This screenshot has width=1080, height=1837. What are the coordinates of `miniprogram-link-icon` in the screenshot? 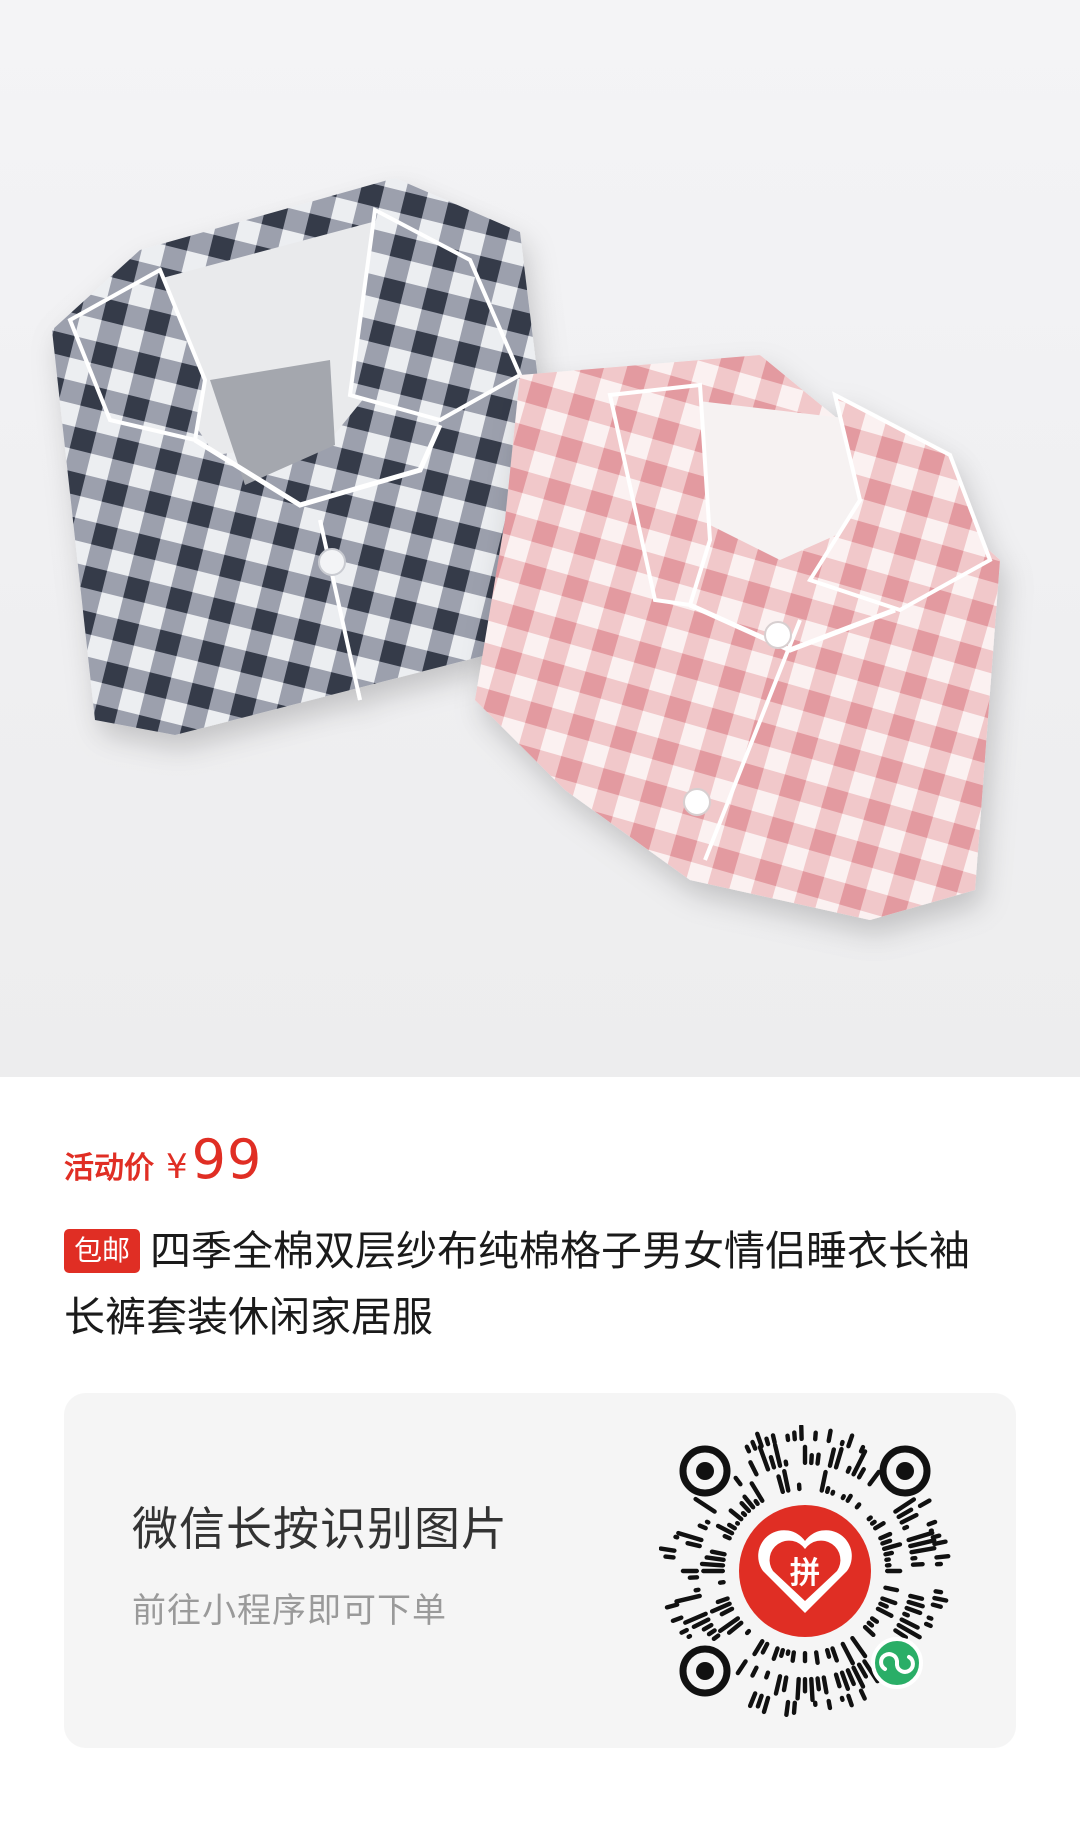 It's located at (897, 1663).